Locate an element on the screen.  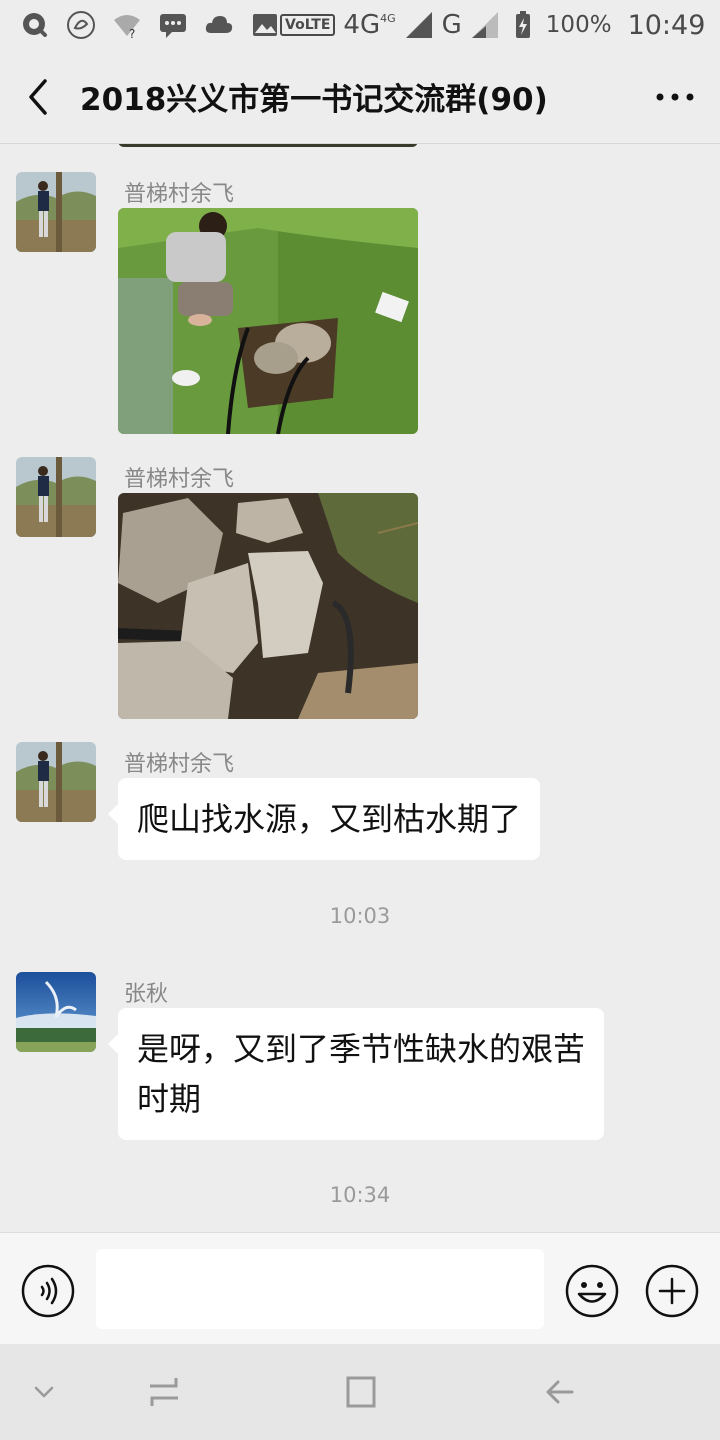
photo-man-crouching-by-water-source is located at coordinates (268, 321).